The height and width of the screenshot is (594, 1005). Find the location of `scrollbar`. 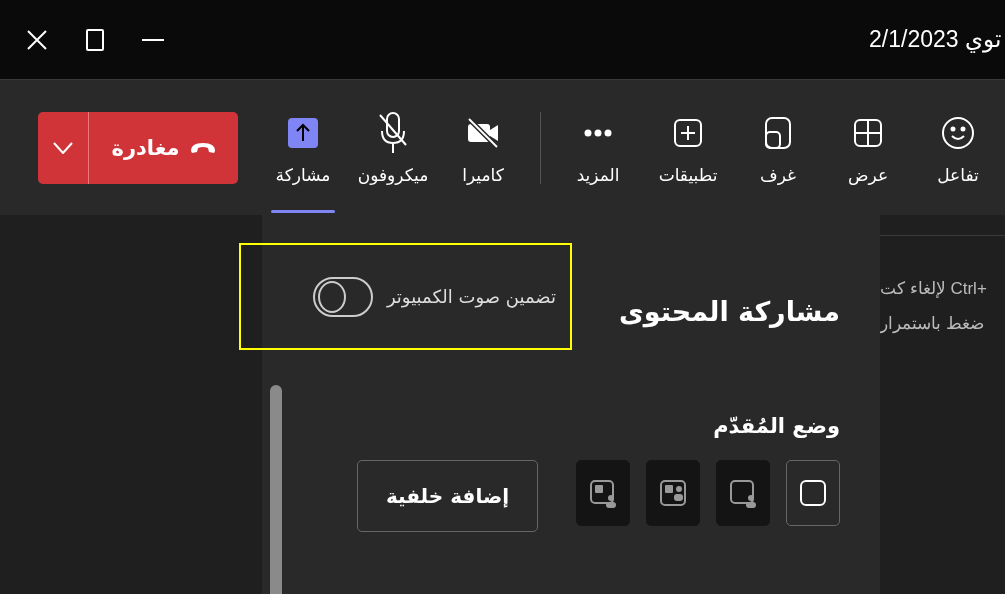

scrollbar is located at coordinates (276, 489).